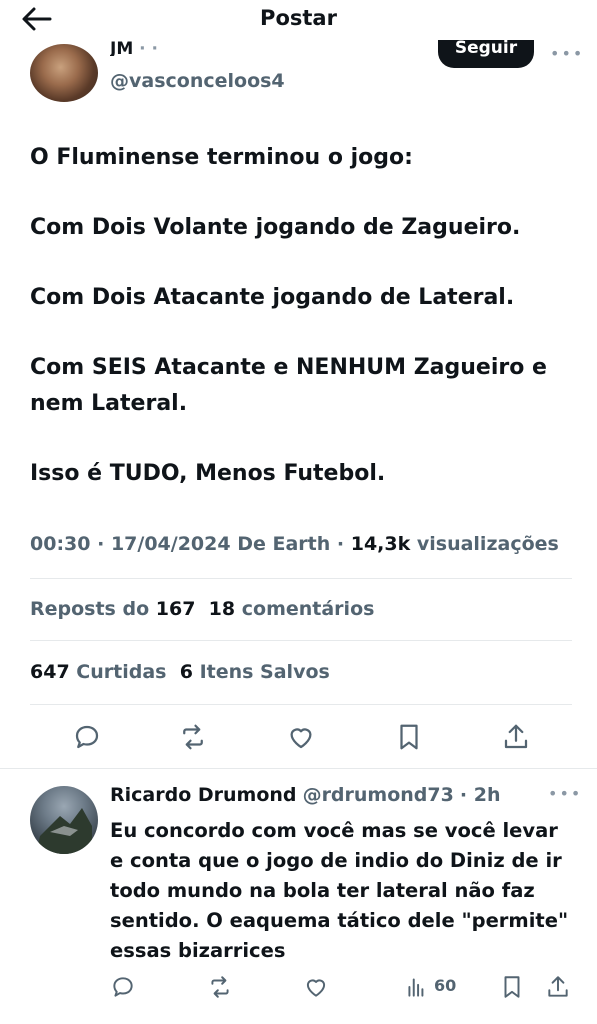  I want to click on tweet-line: Isso é TUDO, Menos Futebol., so click(208, 473).